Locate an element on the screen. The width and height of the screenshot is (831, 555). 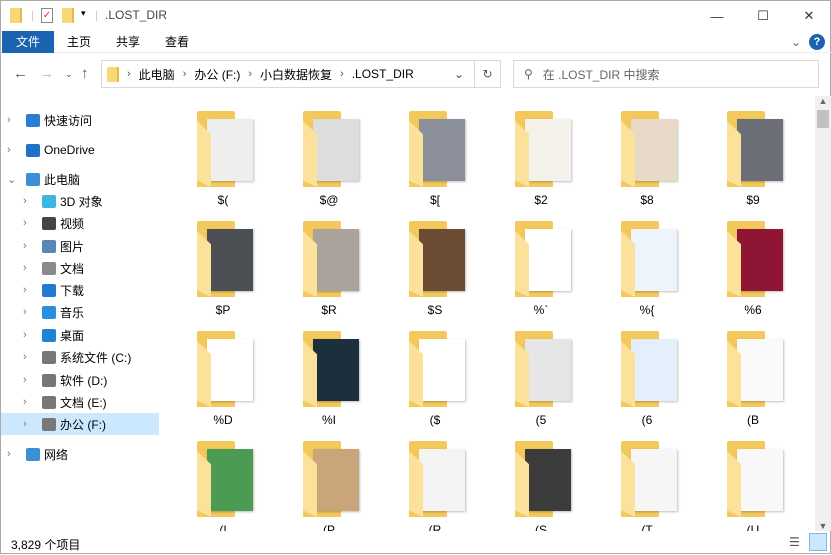
recent-locations-button: ⌄ is located at coordinates (69, 74).